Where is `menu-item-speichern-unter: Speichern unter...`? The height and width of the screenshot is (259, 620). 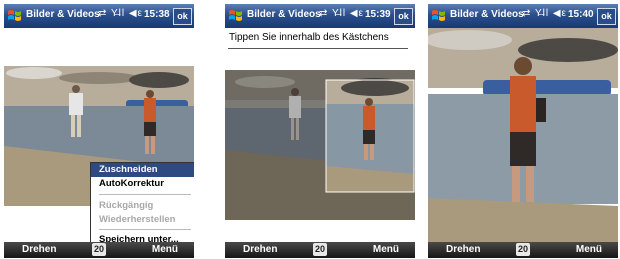 menu-item-speichern-unter: Speichern unter... is located at coordinates (142, 237).